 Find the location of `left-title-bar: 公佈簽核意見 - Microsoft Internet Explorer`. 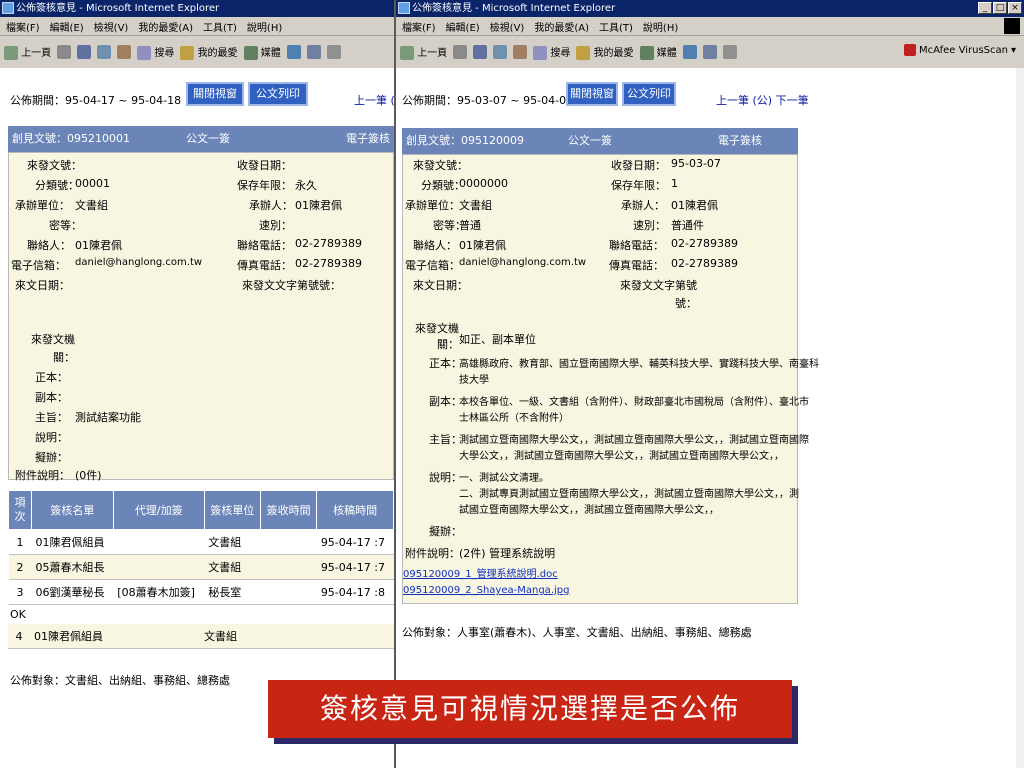

left-title-bar: 公佈簽核意見 - Microsoft Internet Explorer is located at coordinates (197, 8).